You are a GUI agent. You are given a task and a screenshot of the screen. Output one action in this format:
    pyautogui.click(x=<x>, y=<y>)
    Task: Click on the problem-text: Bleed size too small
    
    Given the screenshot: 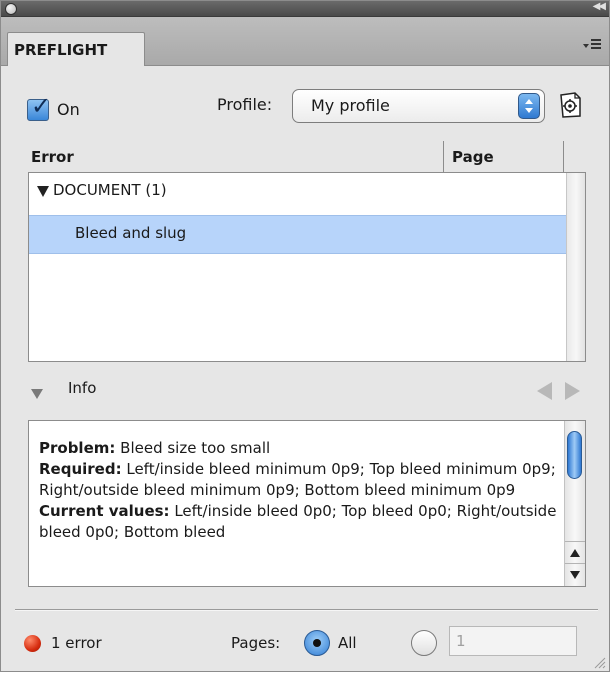 What is the action you would take?
    pyautogui.click(x=193, y=448)
    